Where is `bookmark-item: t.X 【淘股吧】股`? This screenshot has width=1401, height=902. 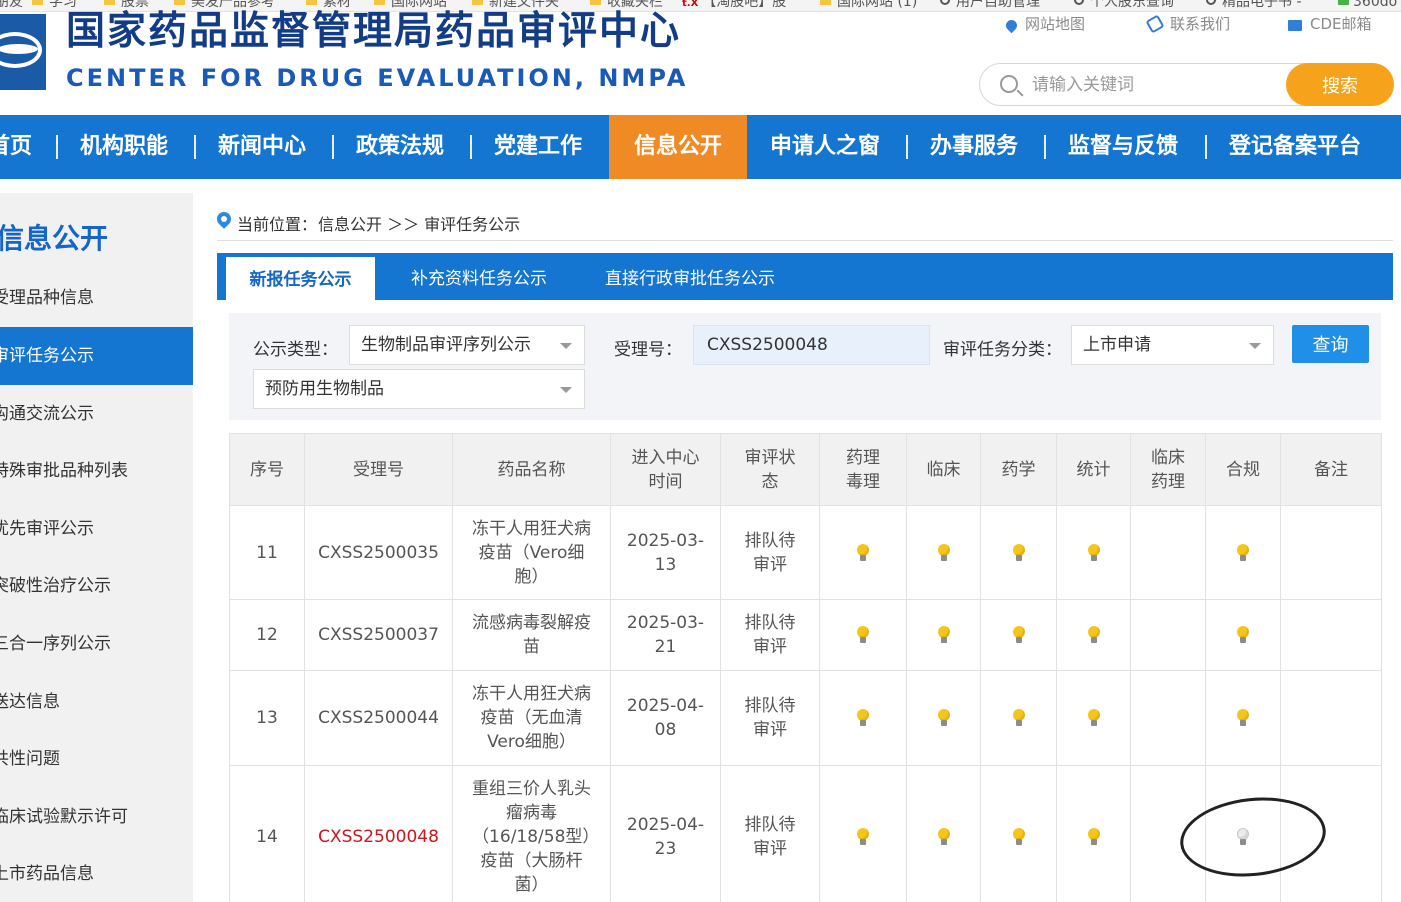
bookmark-item: t.X 【淘股吧】股 is located at coordinates (734, 5).